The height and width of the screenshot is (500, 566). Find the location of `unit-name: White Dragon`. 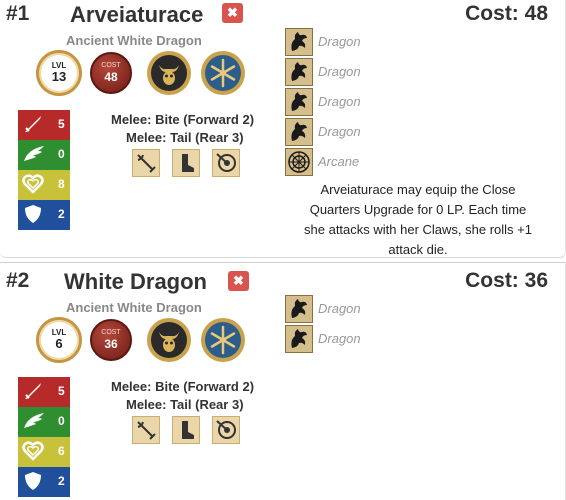

unit-name: White Dragon is located at coordinates (135, 281).